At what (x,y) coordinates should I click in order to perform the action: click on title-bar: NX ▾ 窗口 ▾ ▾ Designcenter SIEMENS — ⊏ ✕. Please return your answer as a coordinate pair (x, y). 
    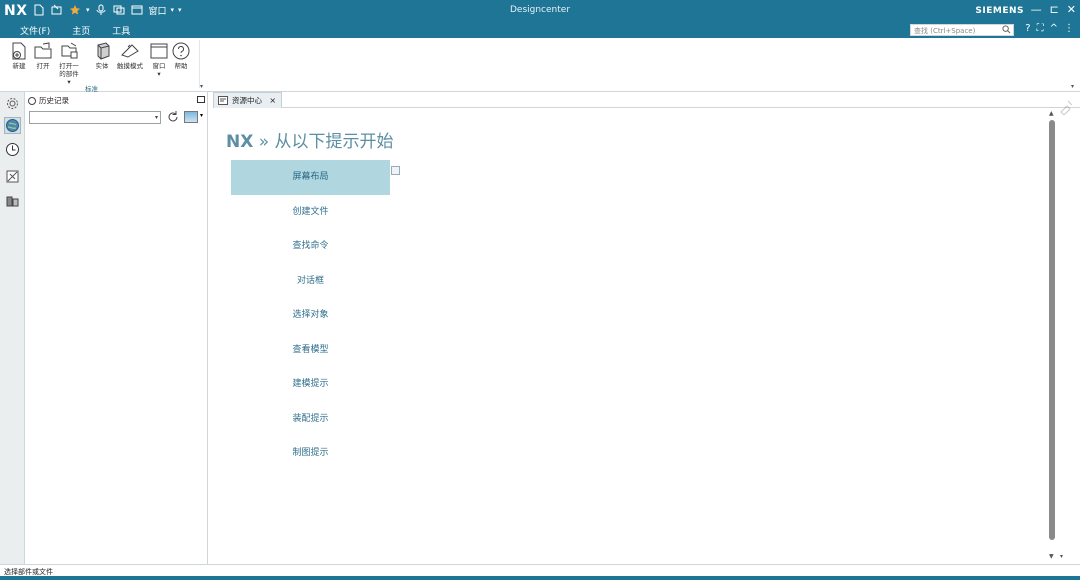
    Looking at the image, I should click on (540, 11).